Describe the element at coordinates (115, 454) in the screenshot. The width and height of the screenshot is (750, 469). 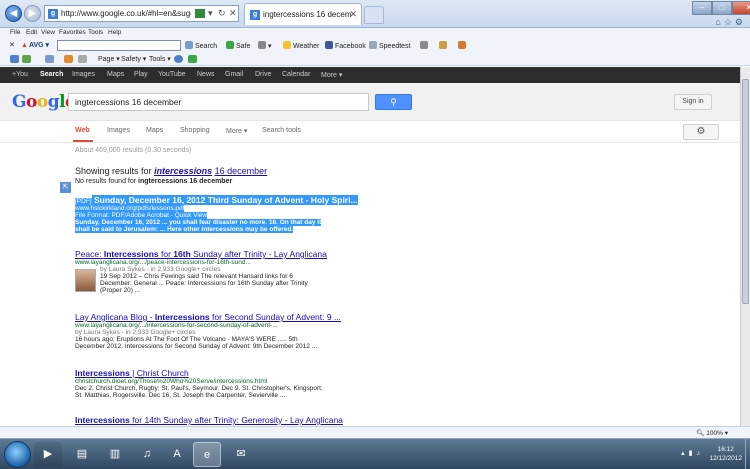
I see `books-icon: ▥` at that location.